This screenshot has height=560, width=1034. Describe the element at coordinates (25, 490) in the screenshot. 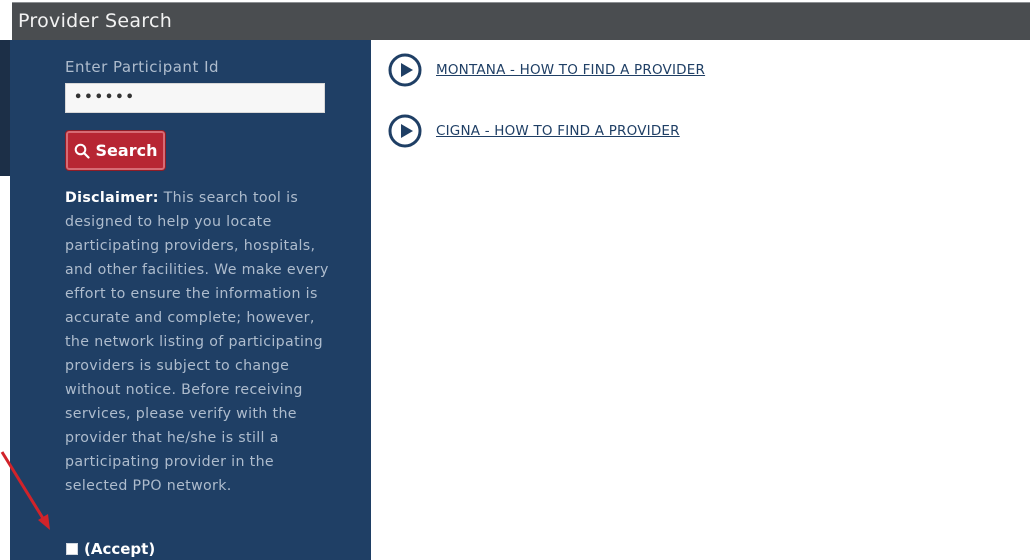

I see `annotation-arrow-icon` at that location.